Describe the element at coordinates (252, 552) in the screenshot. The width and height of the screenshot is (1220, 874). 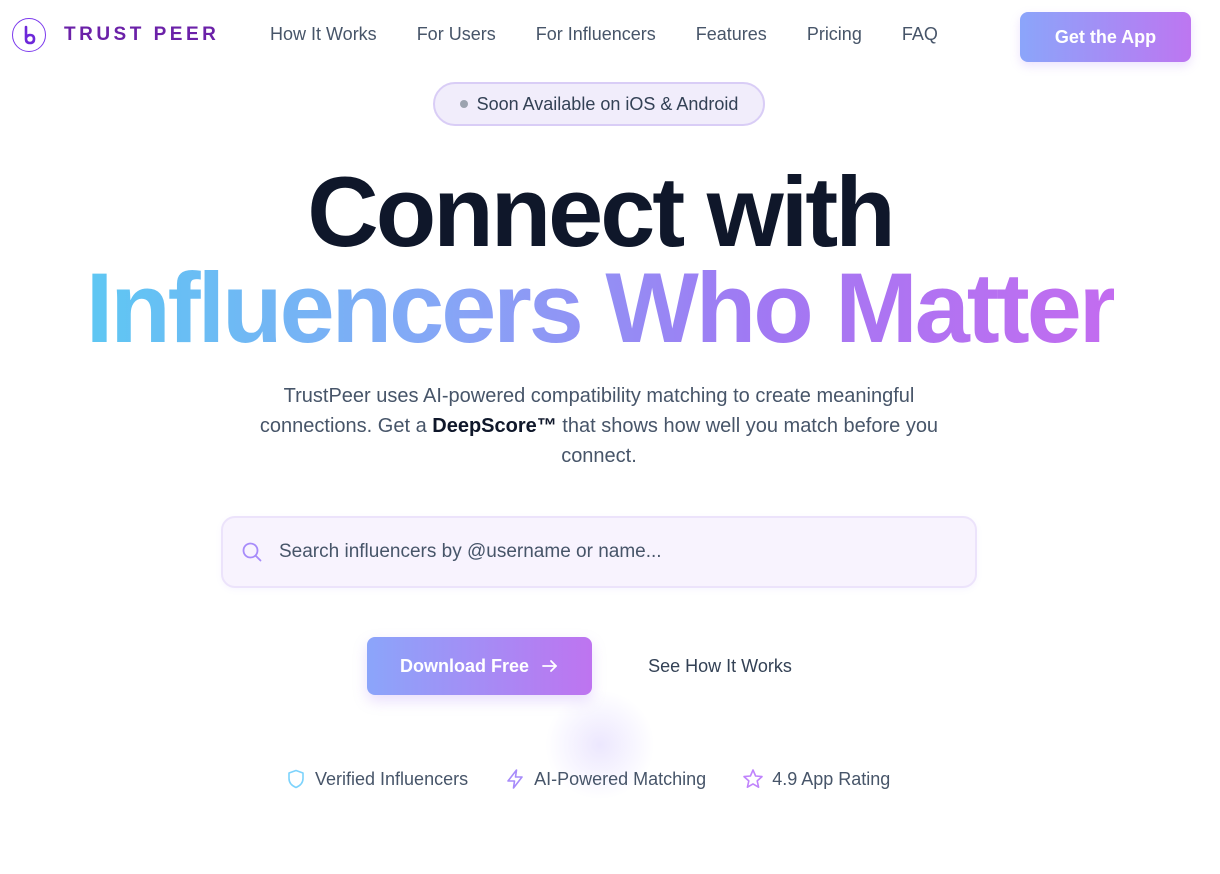
I see `search-icon` at that location.